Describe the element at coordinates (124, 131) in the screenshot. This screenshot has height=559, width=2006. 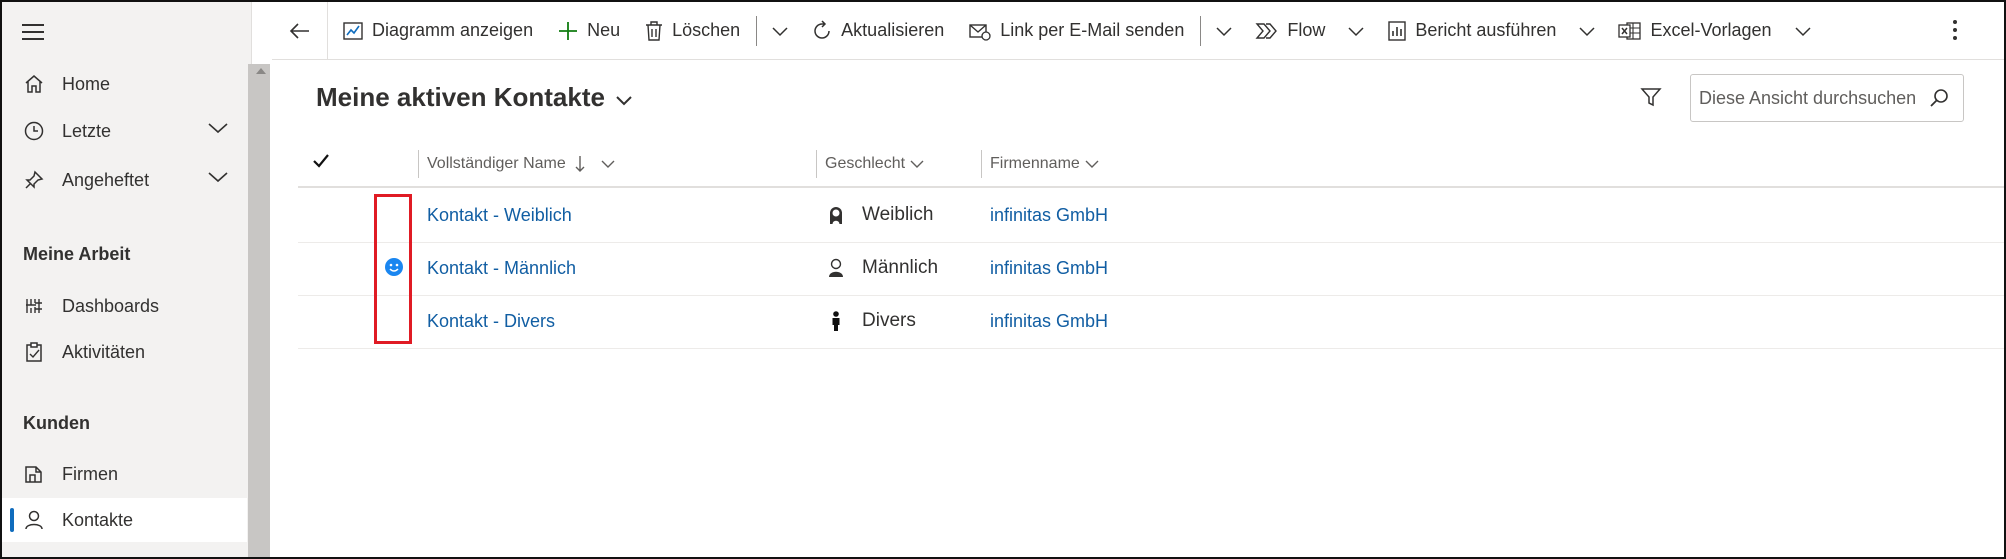
I see `sidebar-item-recent: Letzte` at that location.